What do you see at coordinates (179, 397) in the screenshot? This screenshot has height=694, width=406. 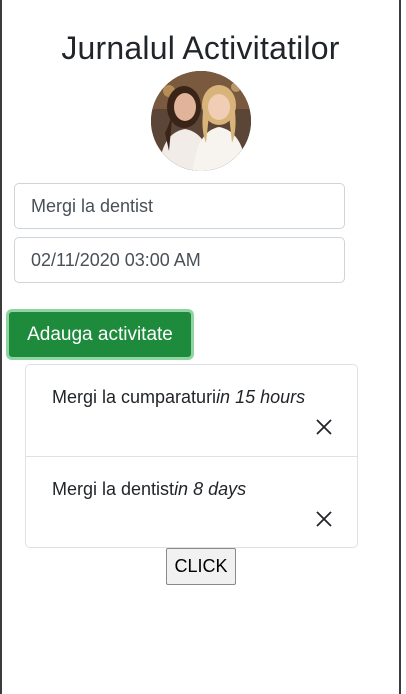 I see `activity-item-text: Mergi la cumparaturiin 15 hours` at bounding box center [179, 397].